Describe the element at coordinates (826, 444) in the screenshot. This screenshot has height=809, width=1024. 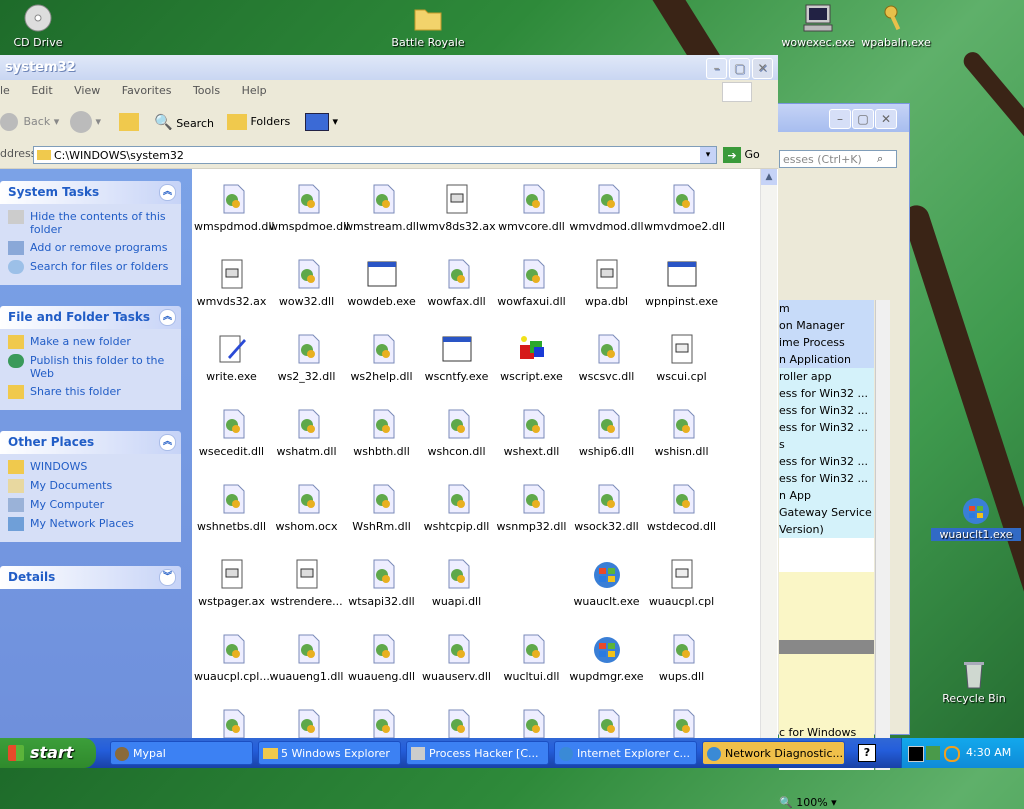
I see `process-row: s` at that location.